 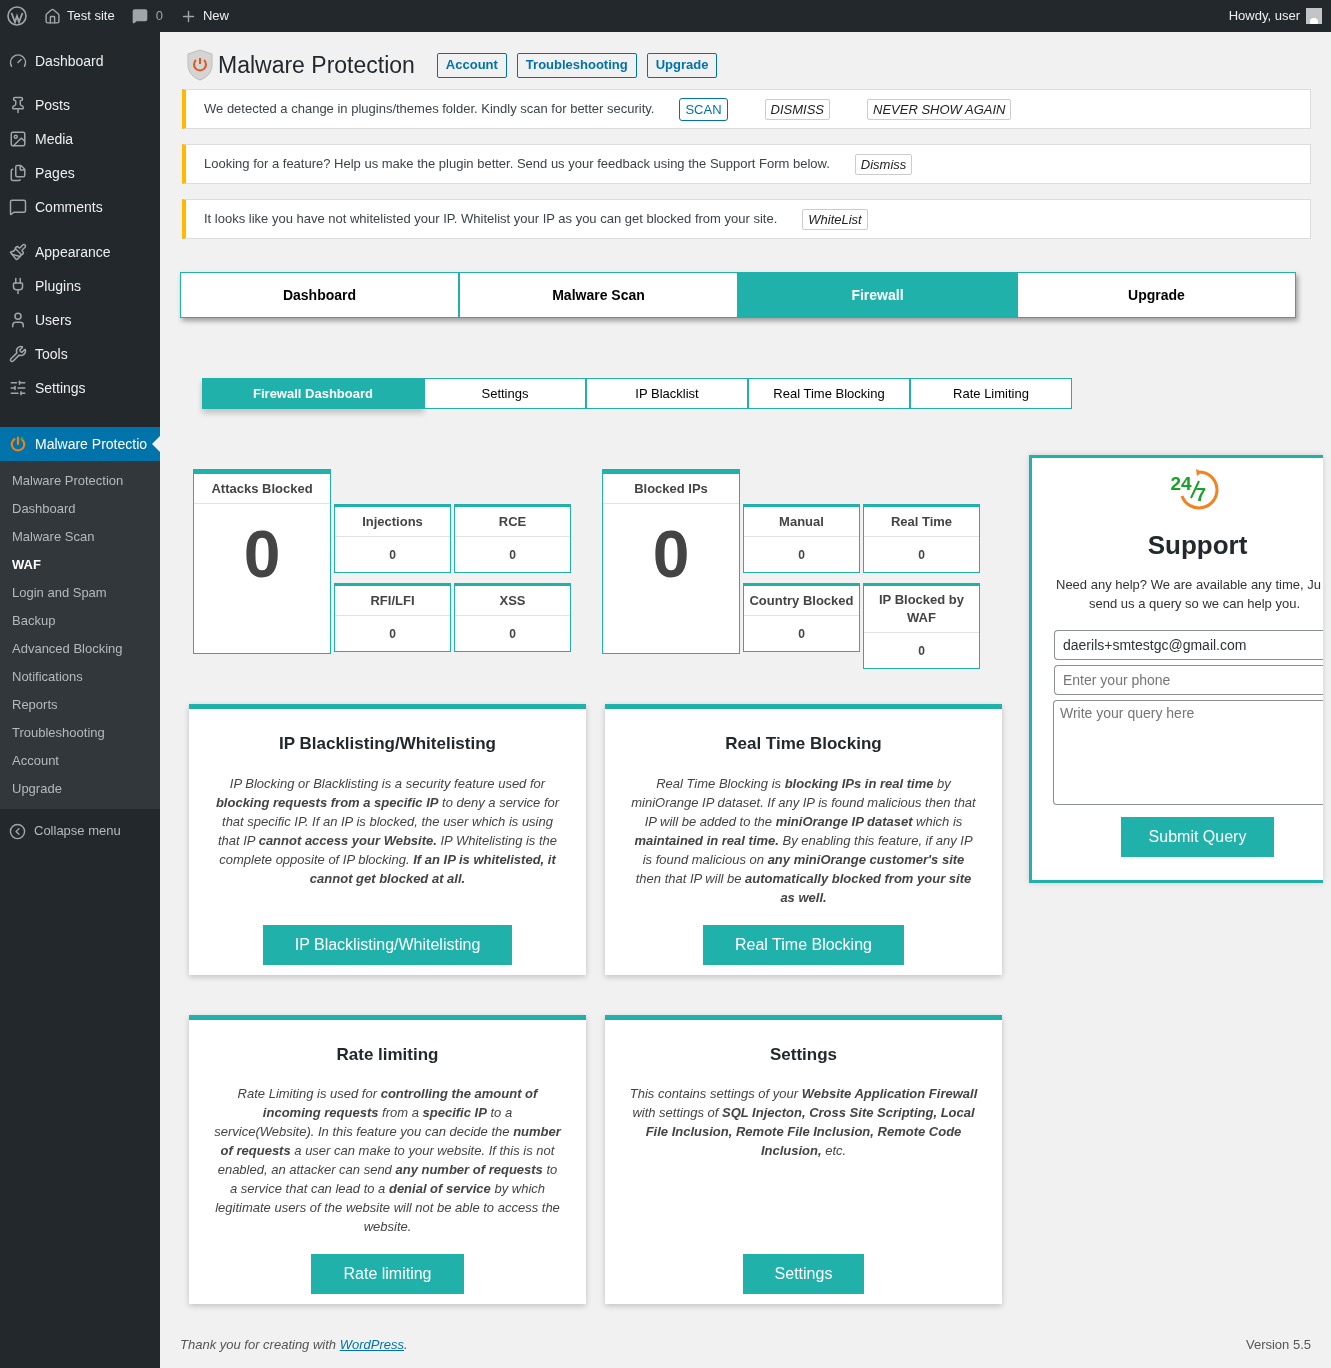 What do you see at coordinates (512, 601) in the screenshot?
I see `stat-label: XSS` at bounding box center [512, 601].